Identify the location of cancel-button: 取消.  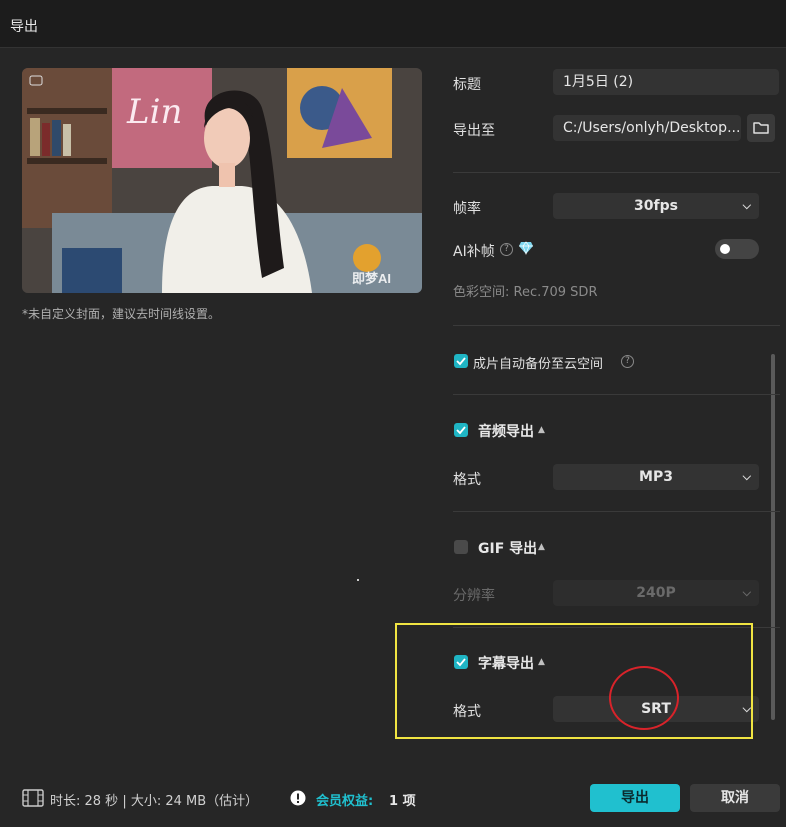
(735, 798).